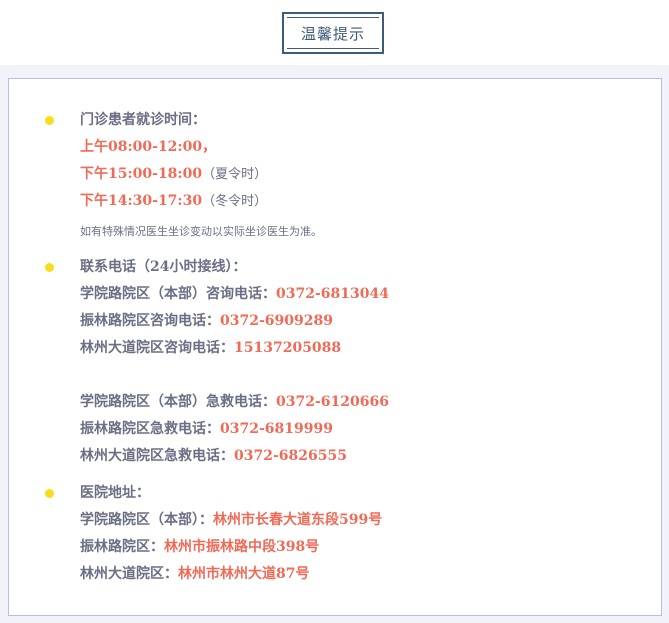 This screenshot has width=669, height=623. Describe the element at coordinates (235, 201) in the screenshot. I see `winter-time-note: （冬令时）` at that location.